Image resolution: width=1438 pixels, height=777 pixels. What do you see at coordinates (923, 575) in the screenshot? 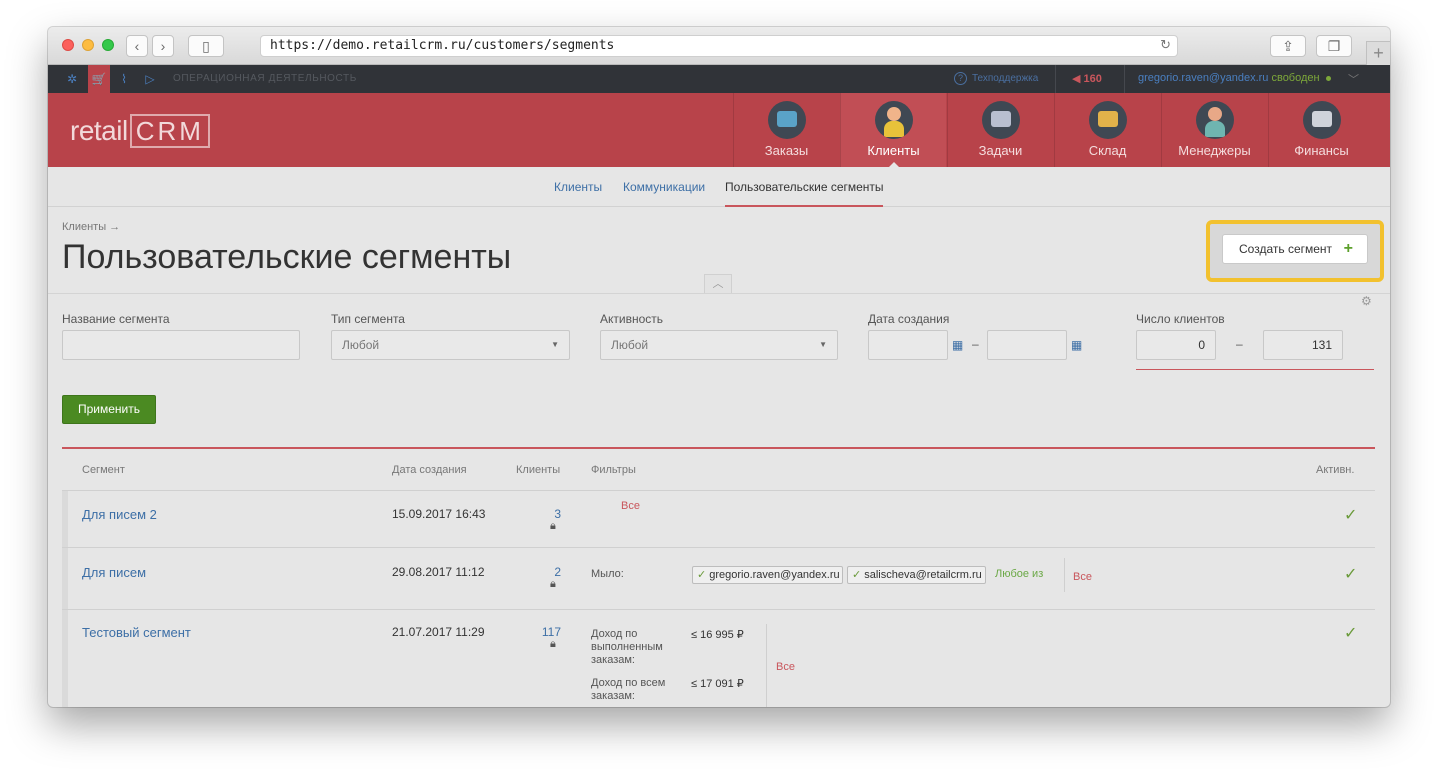
I see `filter-tag-label: salischeva@retailcrm.ru` at bounding box center [923, 575].